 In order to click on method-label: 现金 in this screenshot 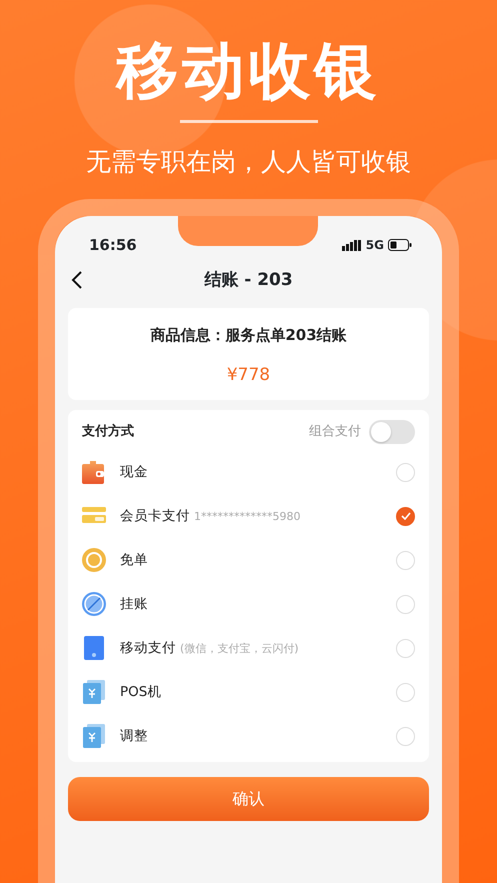, I will do `click(134, 472)`.